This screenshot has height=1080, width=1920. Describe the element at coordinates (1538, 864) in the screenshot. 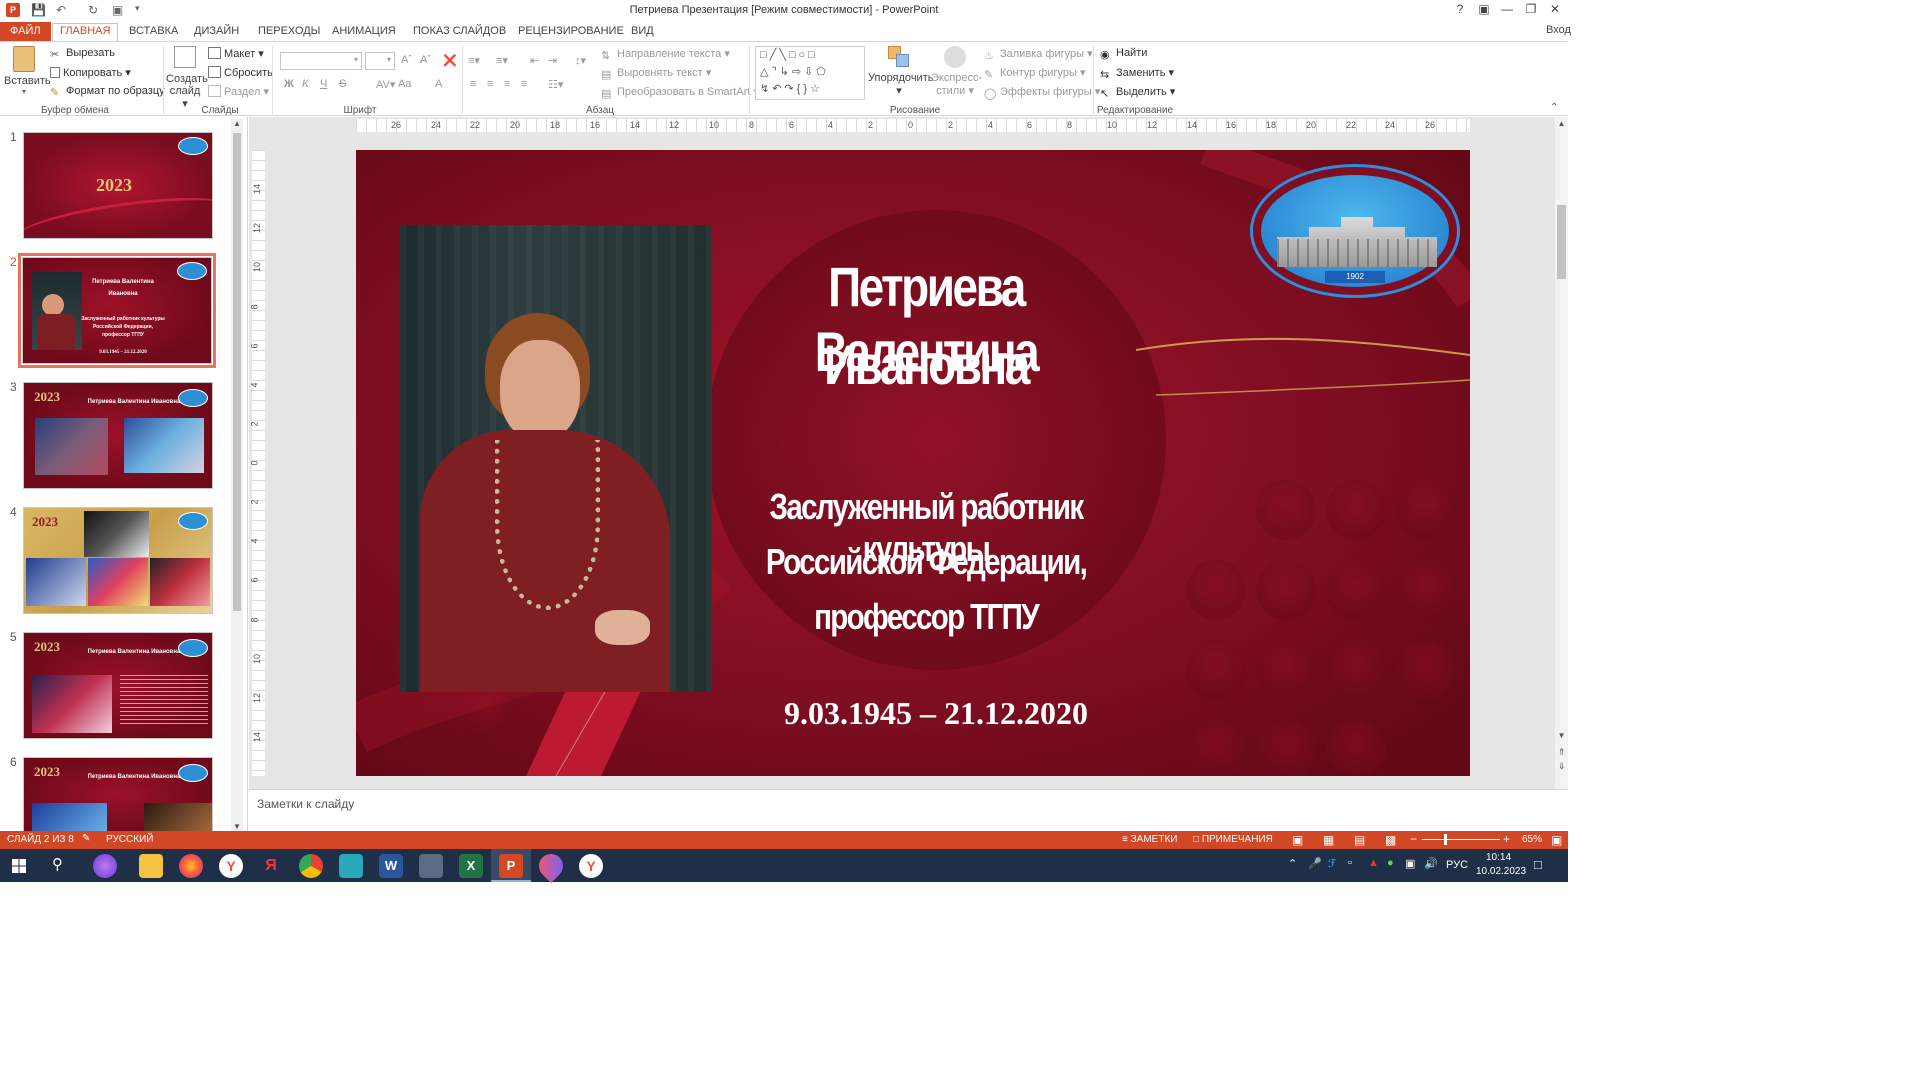

I see `notifications-icon: □` at that location.